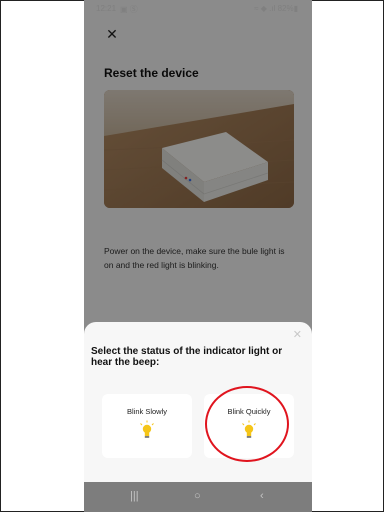 The image size is (384, 512). What do you see at coordinates (262, 496) in the screenshot?
I see `back-button: ‹` at bounding box center [262, 496].